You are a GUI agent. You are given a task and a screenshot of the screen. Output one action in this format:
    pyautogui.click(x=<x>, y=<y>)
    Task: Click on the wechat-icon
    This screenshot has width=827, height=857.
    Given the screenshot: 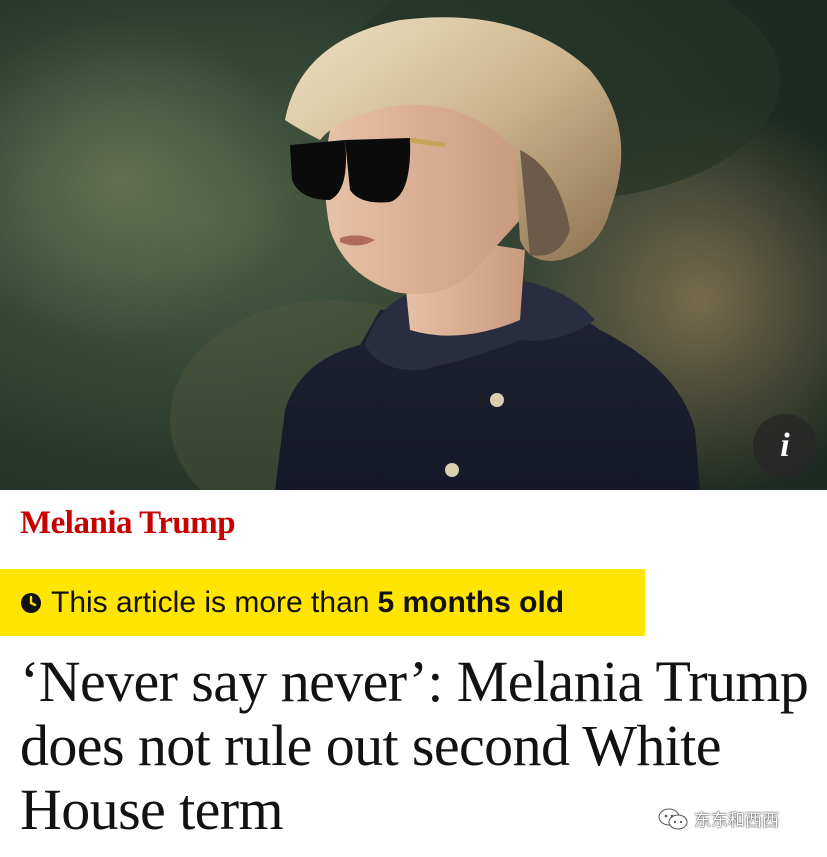 What is the action you would take?
    pyautogui.click(x=673, y=818)
    